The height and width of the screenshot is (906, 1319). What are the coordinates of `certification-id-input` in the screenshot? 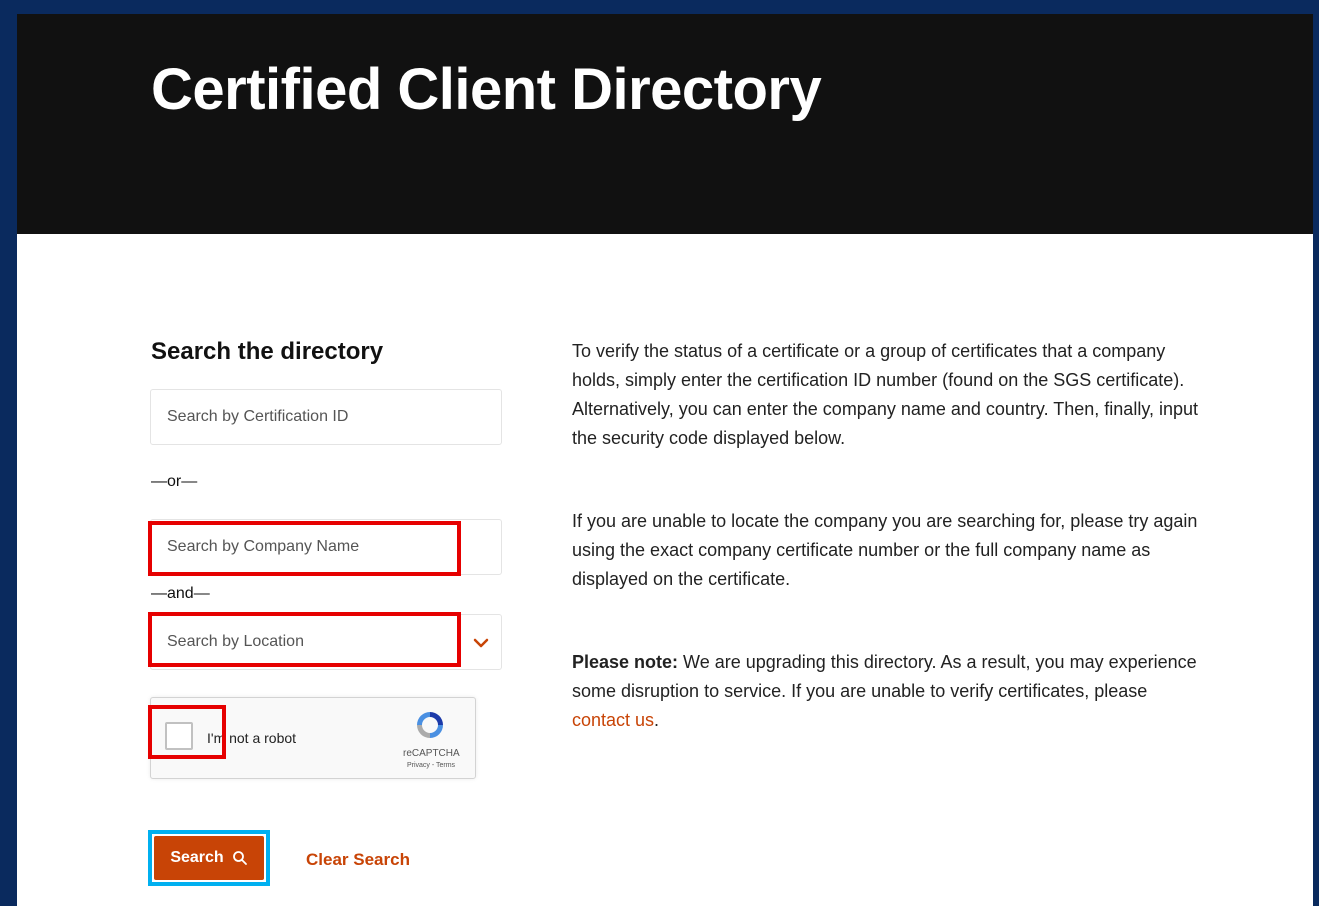 It's located at (326, 417).